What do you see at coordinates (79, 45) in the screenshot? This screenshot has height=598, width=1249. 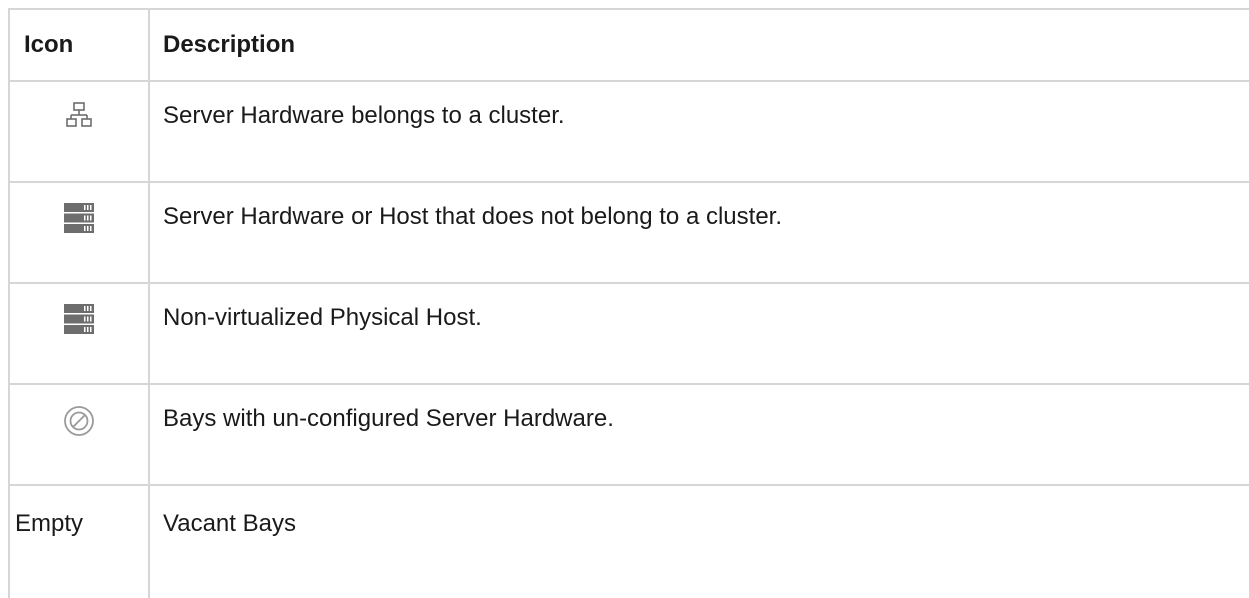 I see `icon-column-header: Icon` at bounding box center [79, 45].